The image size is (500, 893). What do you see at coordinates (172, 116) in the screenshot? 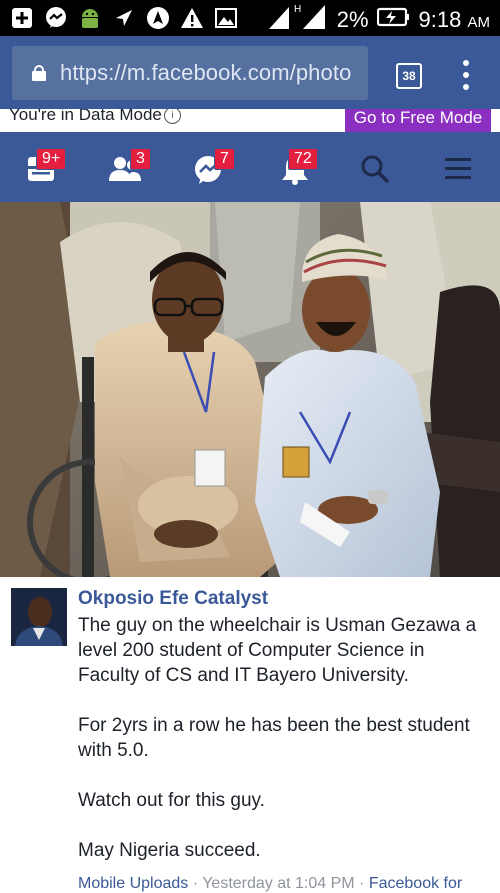
I see `info-icon: i` at bounding box center [172, 116].